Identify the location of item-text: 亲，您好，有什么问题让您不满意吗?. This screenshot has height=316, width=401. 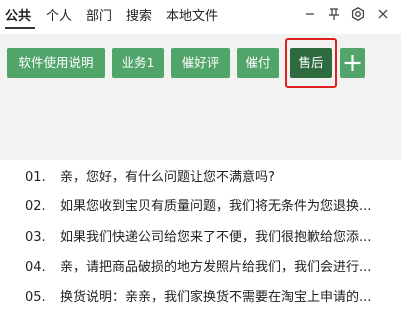
(167, 177).